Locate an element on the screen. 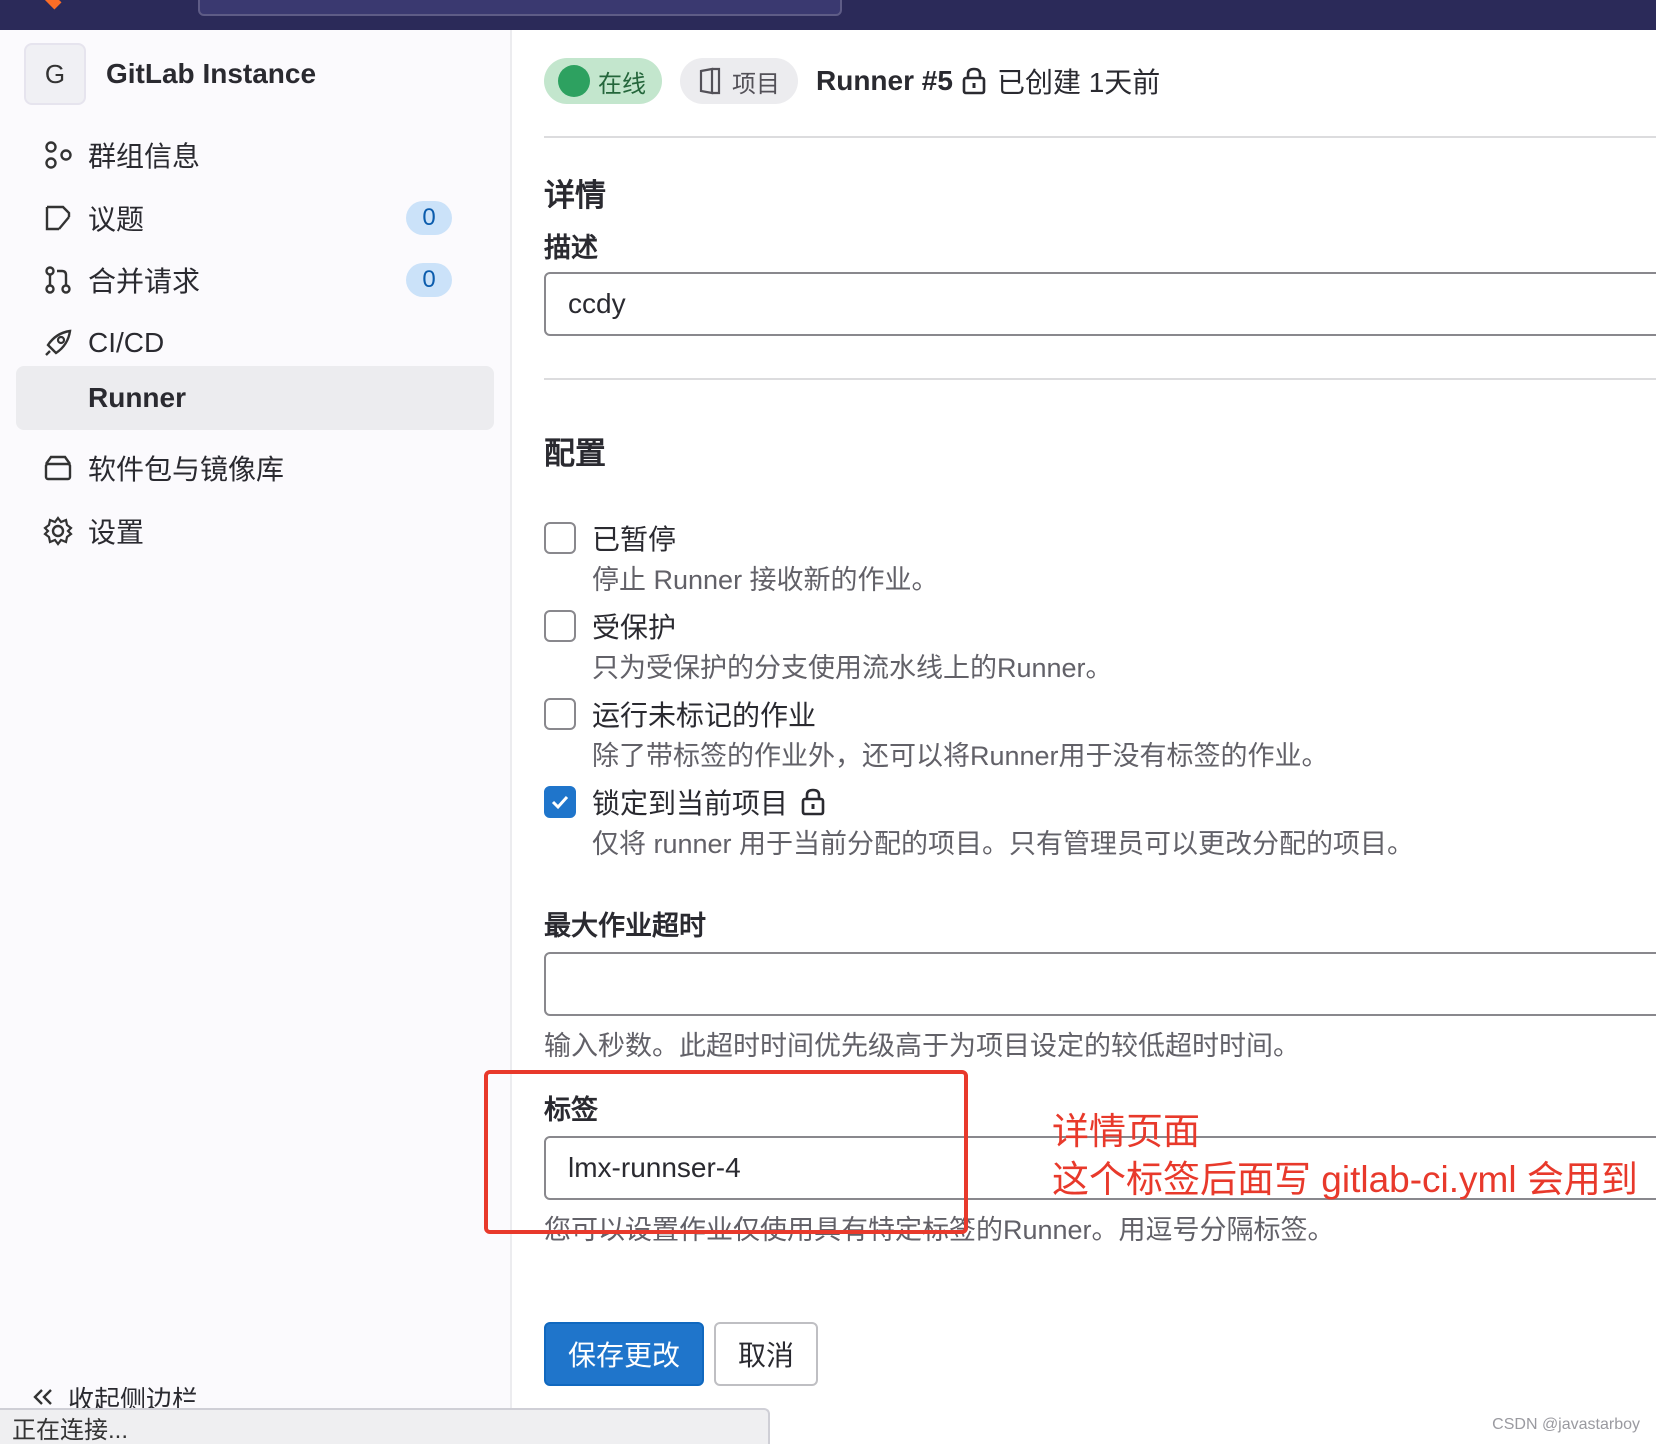 The height and width of the screenshot is (1445, 1656). timeout-input is located at coordinates (1100, 984).